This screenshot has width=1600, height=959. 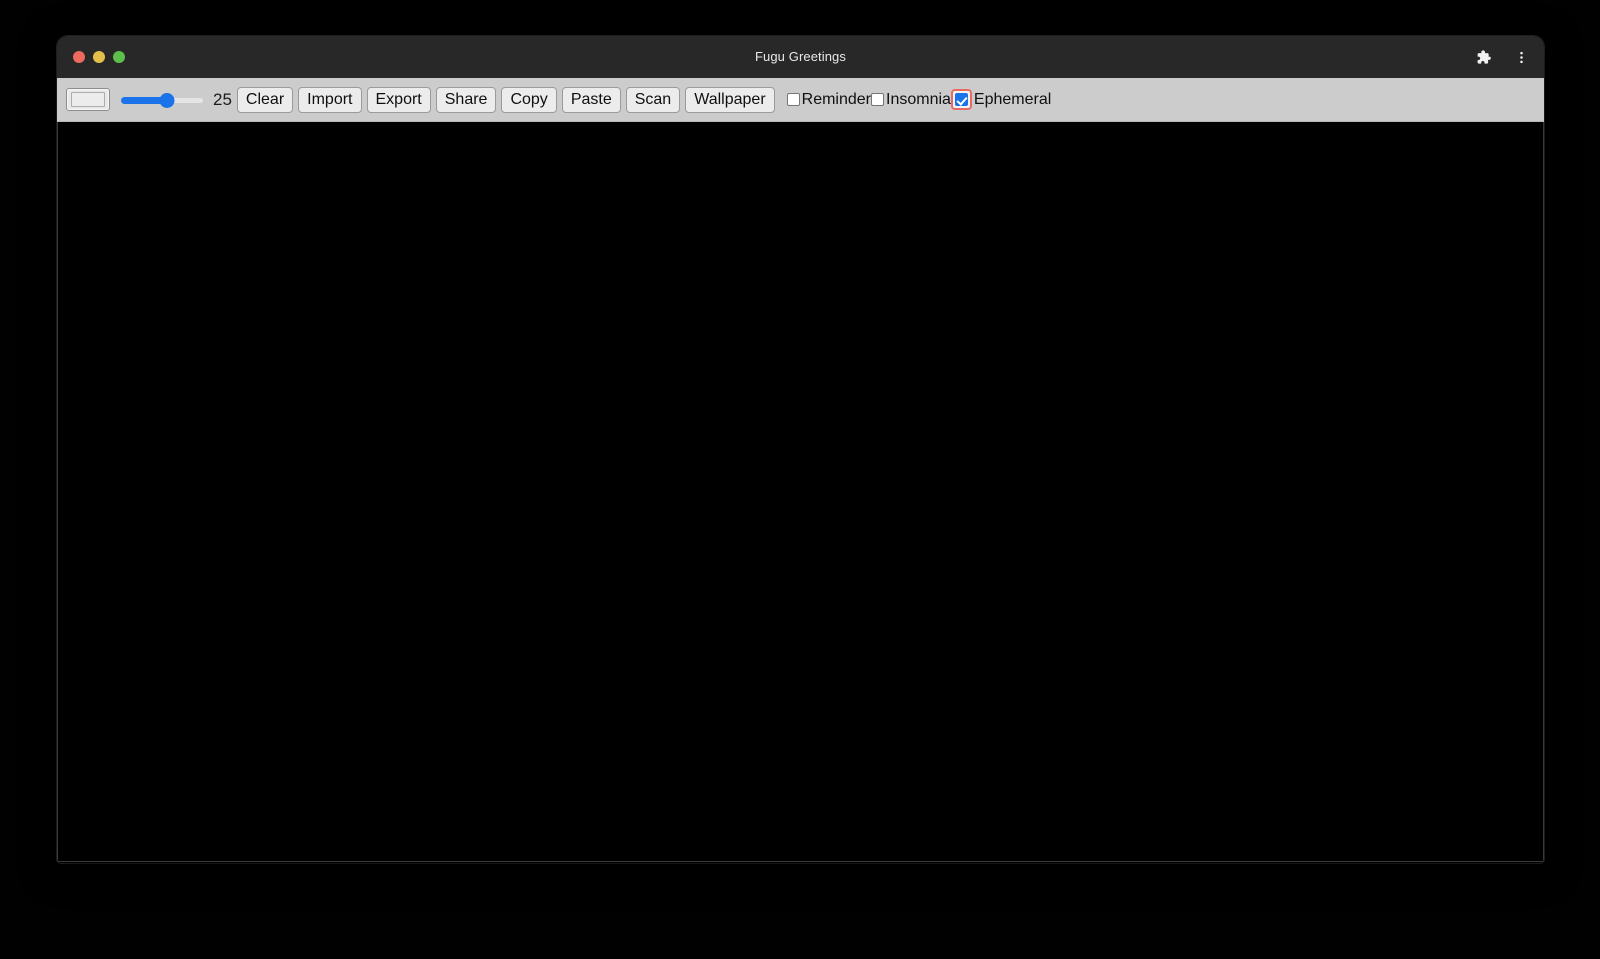 What do you see at coordinates (591, 99) in the screenshot?
I see `paste-button: Paste` at bounding box center [591, 99].